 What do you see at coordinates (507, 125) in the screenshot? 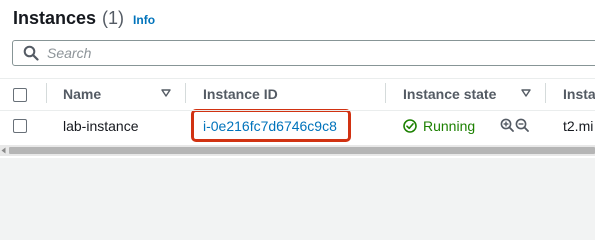
I see `zoom-in-icon` at bounding box center [507, 125].